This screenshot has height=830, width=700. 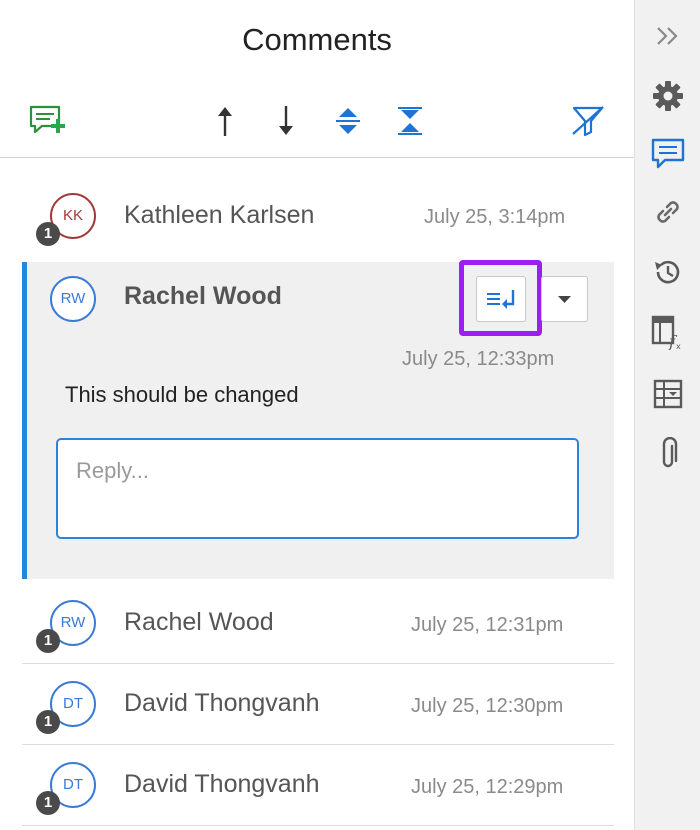 I want to click on filter-off-icon, so click(x=588, y=121).